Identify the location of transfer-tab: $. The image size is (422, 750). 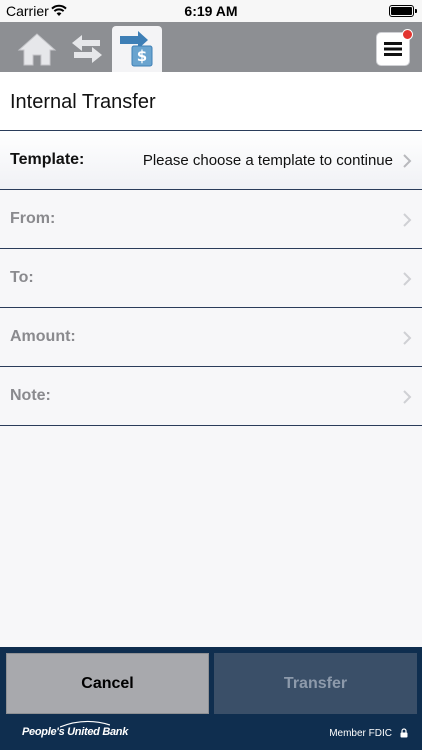
(137, 49).